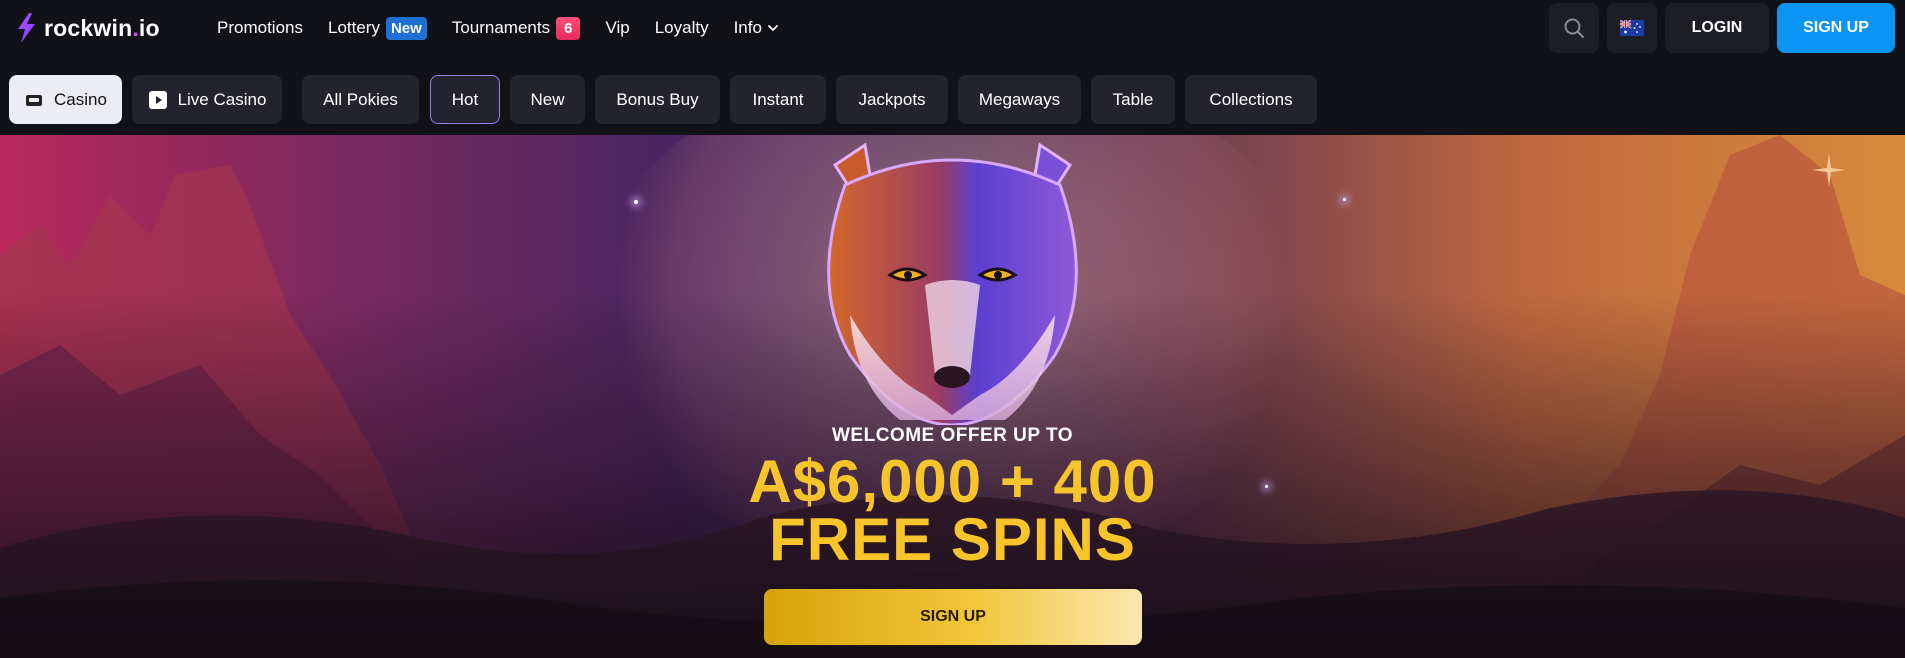 This screenshot has width=1905, height=658. I want to click on category-megaways: Megaways, so click(1019, 99).